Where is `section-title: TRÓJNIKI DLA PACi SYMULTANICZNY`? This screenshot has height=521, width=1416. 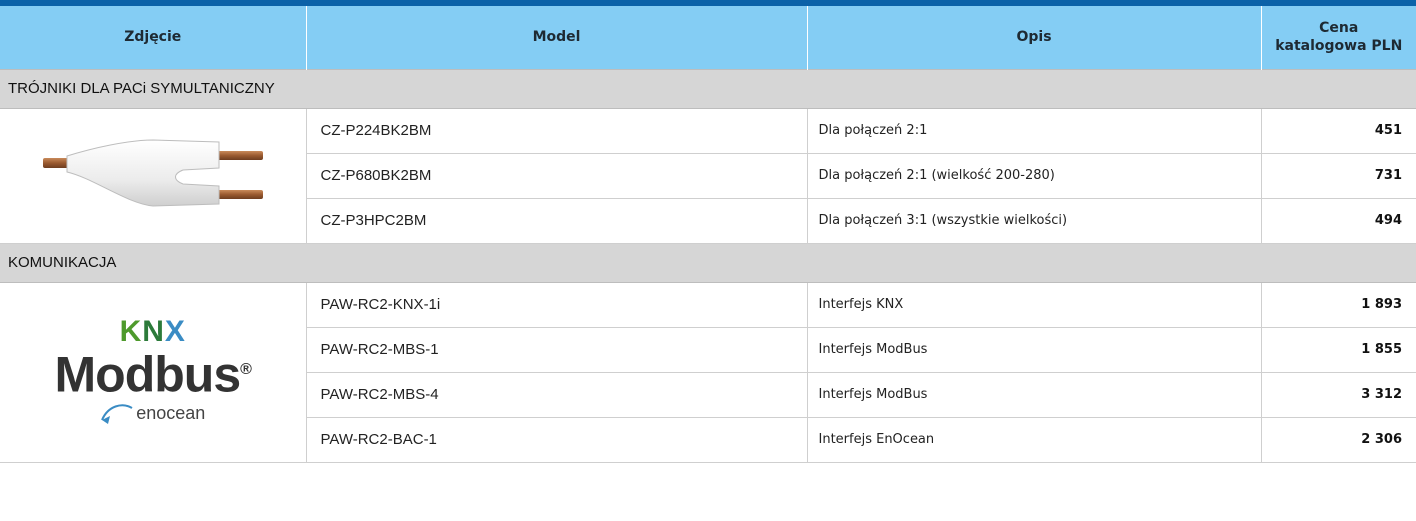 section-title: TRÓJNIKI DLA PACi SYMULTANICZNY is located at coordinates (708, 88).